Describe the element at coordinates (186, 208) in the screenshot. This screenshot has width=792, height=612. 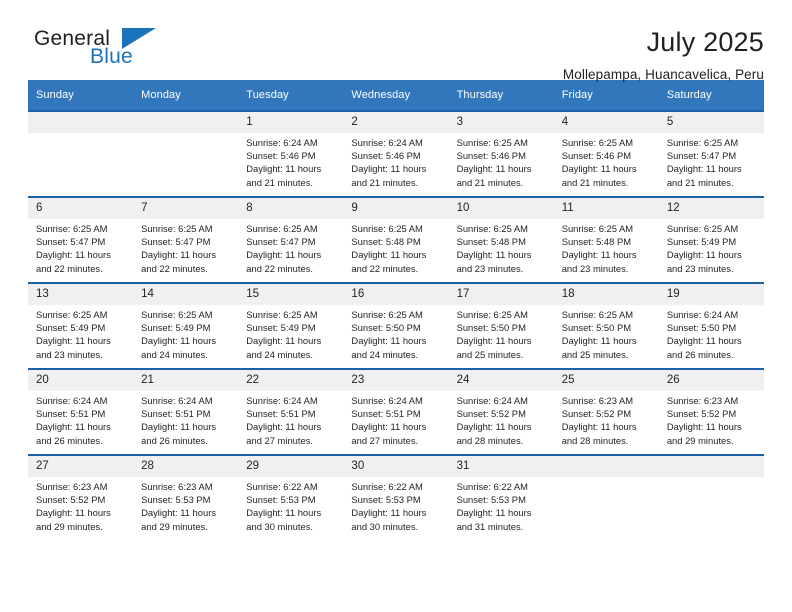
I see `day-number: 7` at that location.